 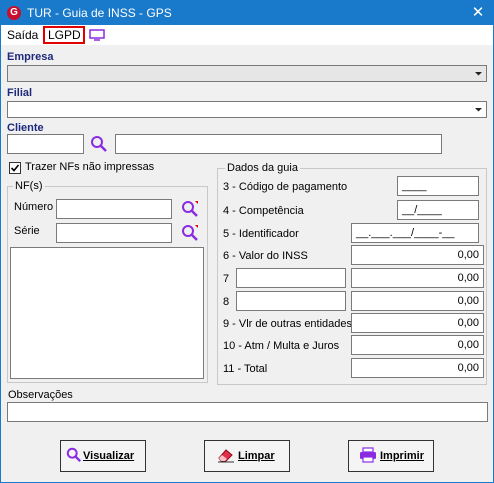 What do you see at coordinates (30, 57) in the screenshot?
I see `empresa-label: Empresa` at bounding box center [30, 57].